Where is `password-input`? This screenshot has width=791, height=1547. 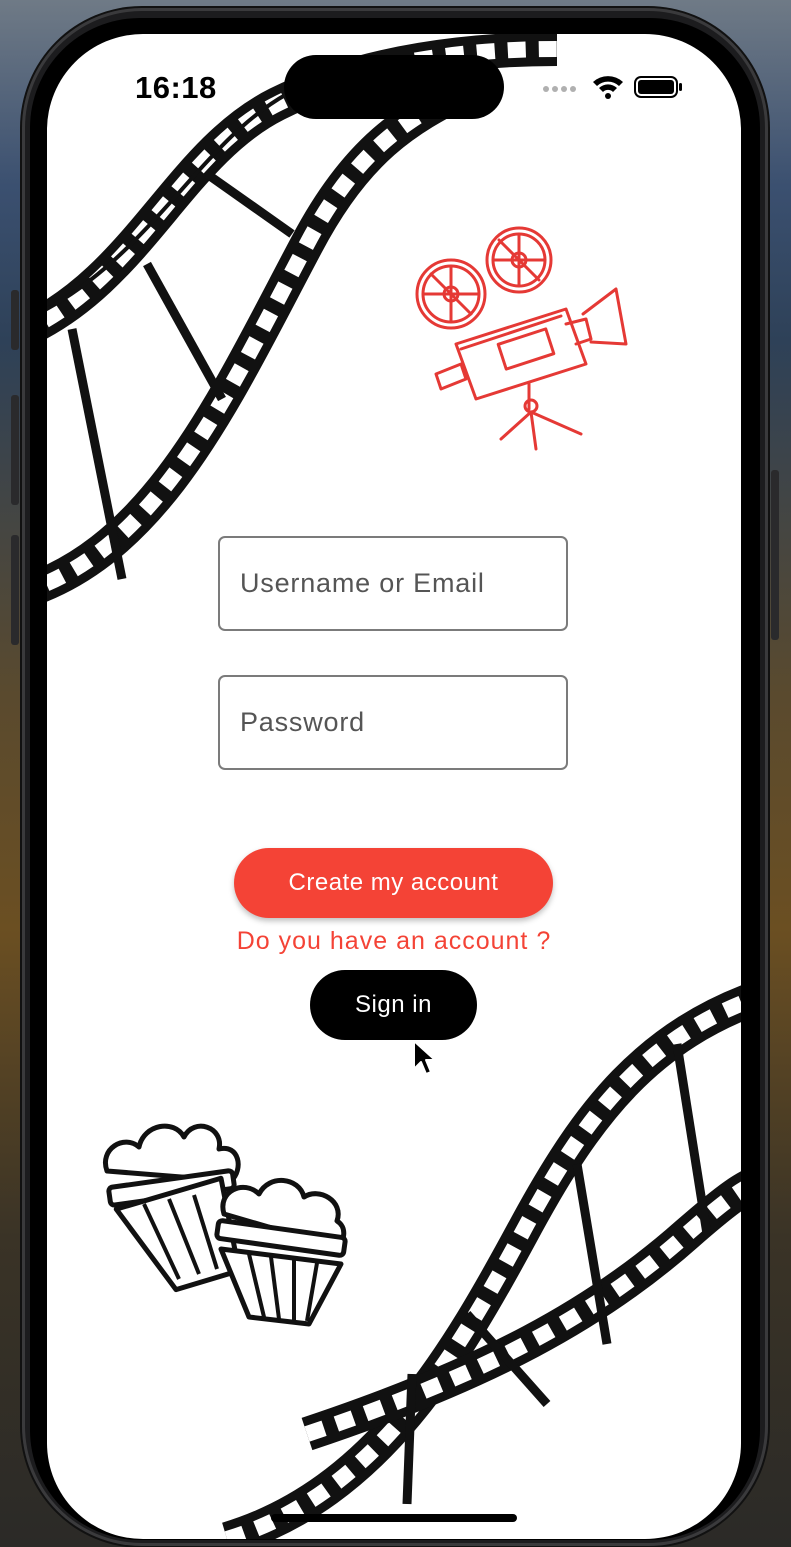
password-input is located at coordinates (393, 722).